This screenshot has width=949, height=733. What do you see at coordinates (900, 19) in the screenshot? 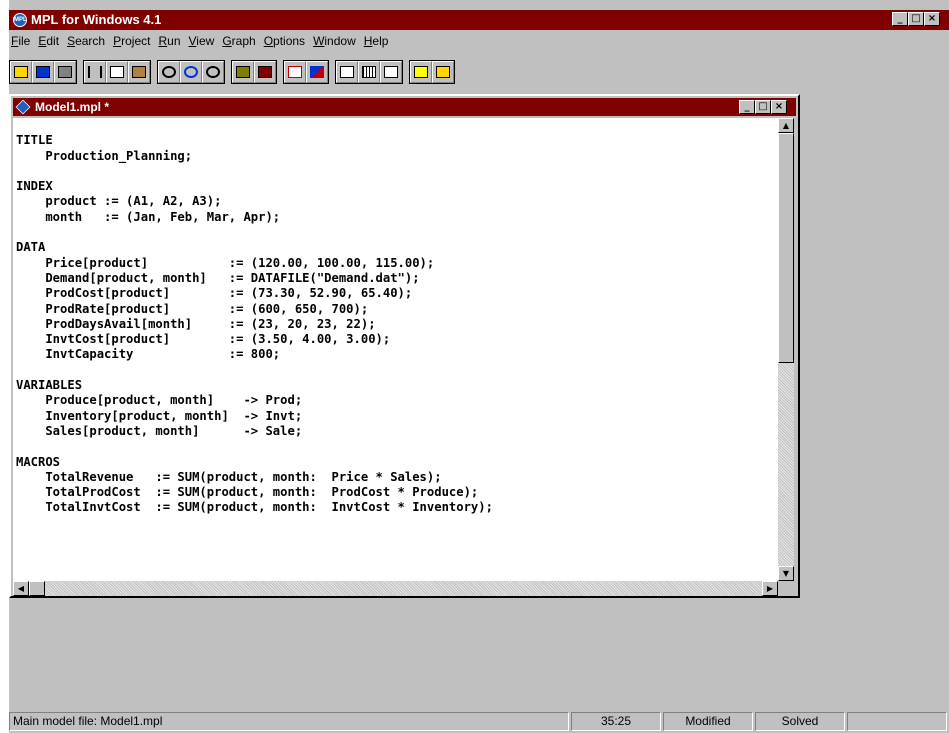
I see `minimize-button: _` at bounding box center [900, 19].